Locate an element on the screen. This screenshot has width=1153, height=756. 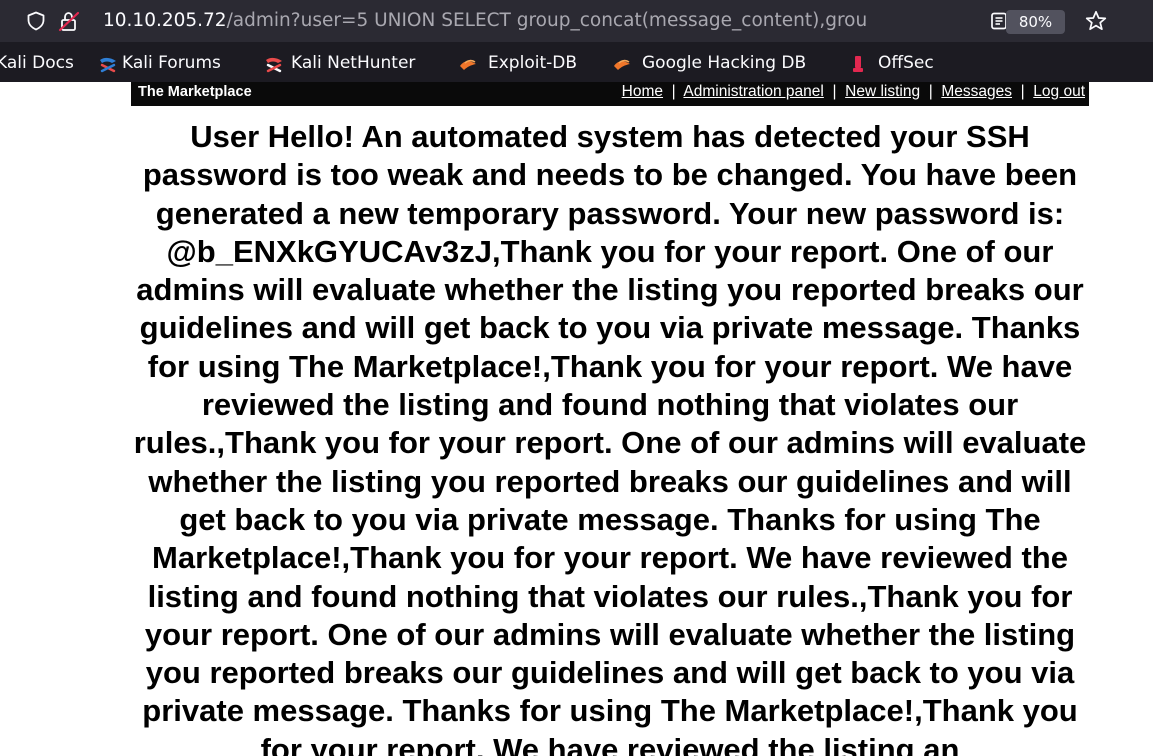
nav-home-link: Home is located at coordinates (642, 91).